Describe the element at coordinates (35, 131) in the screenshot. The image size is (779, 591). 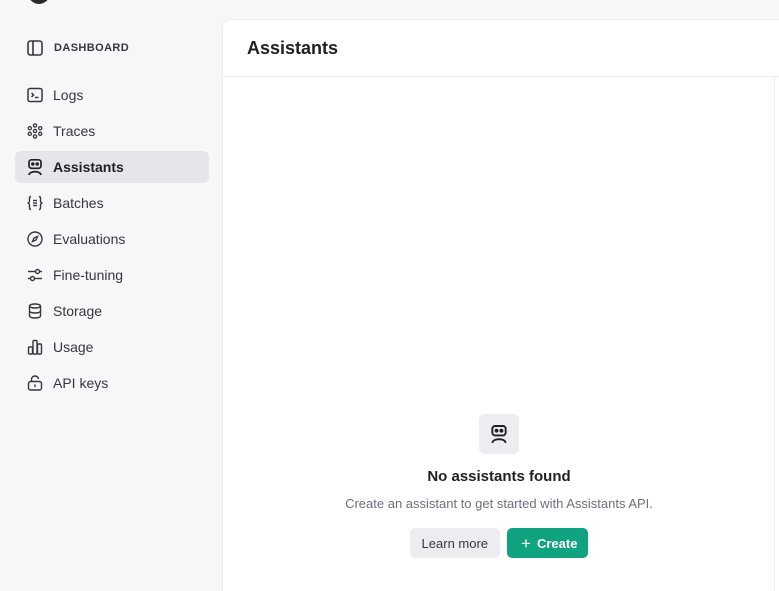
I see `traces-icon` at that location.